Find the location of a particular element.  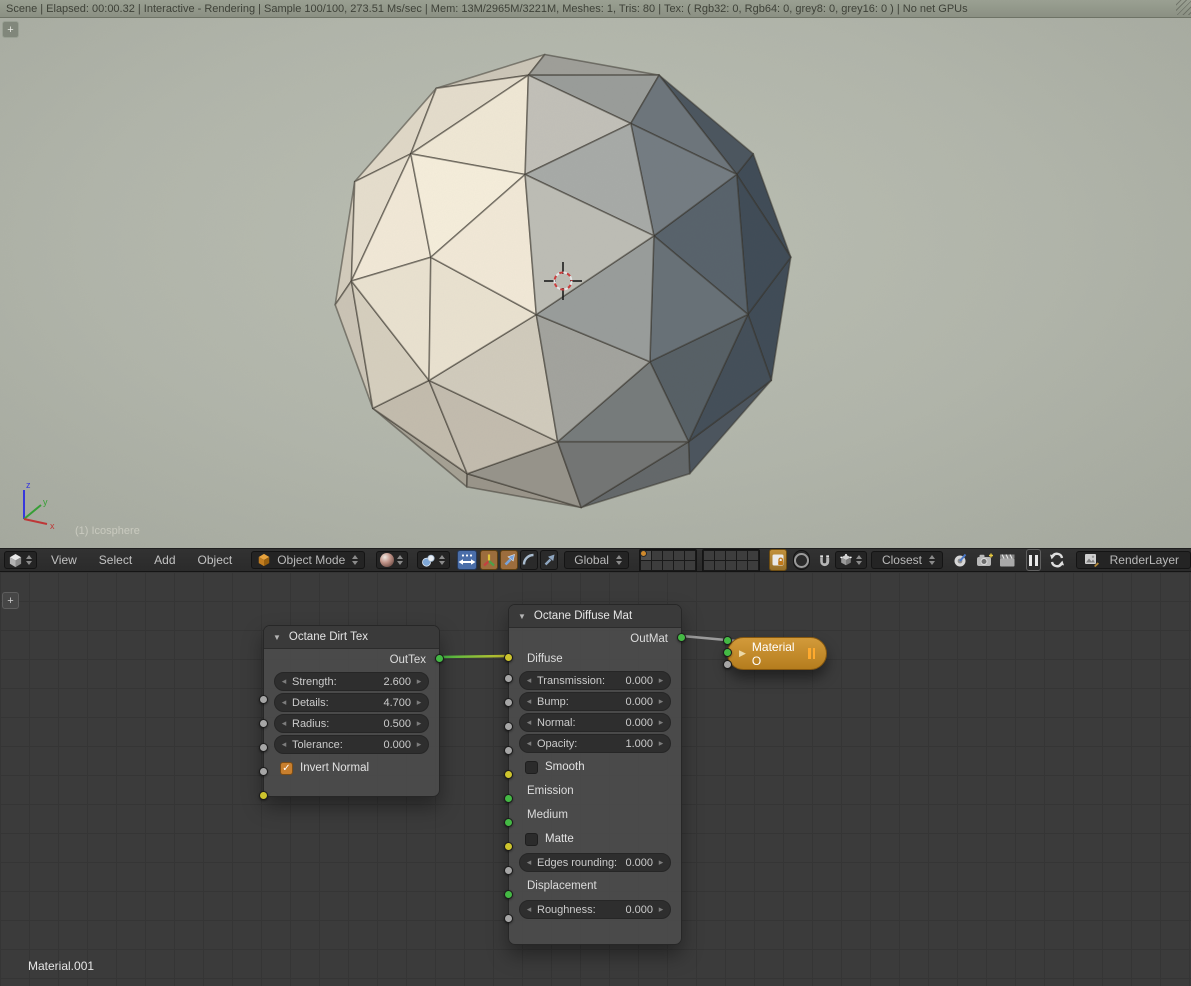

mode-stepper is located at coordinates (355, 560).